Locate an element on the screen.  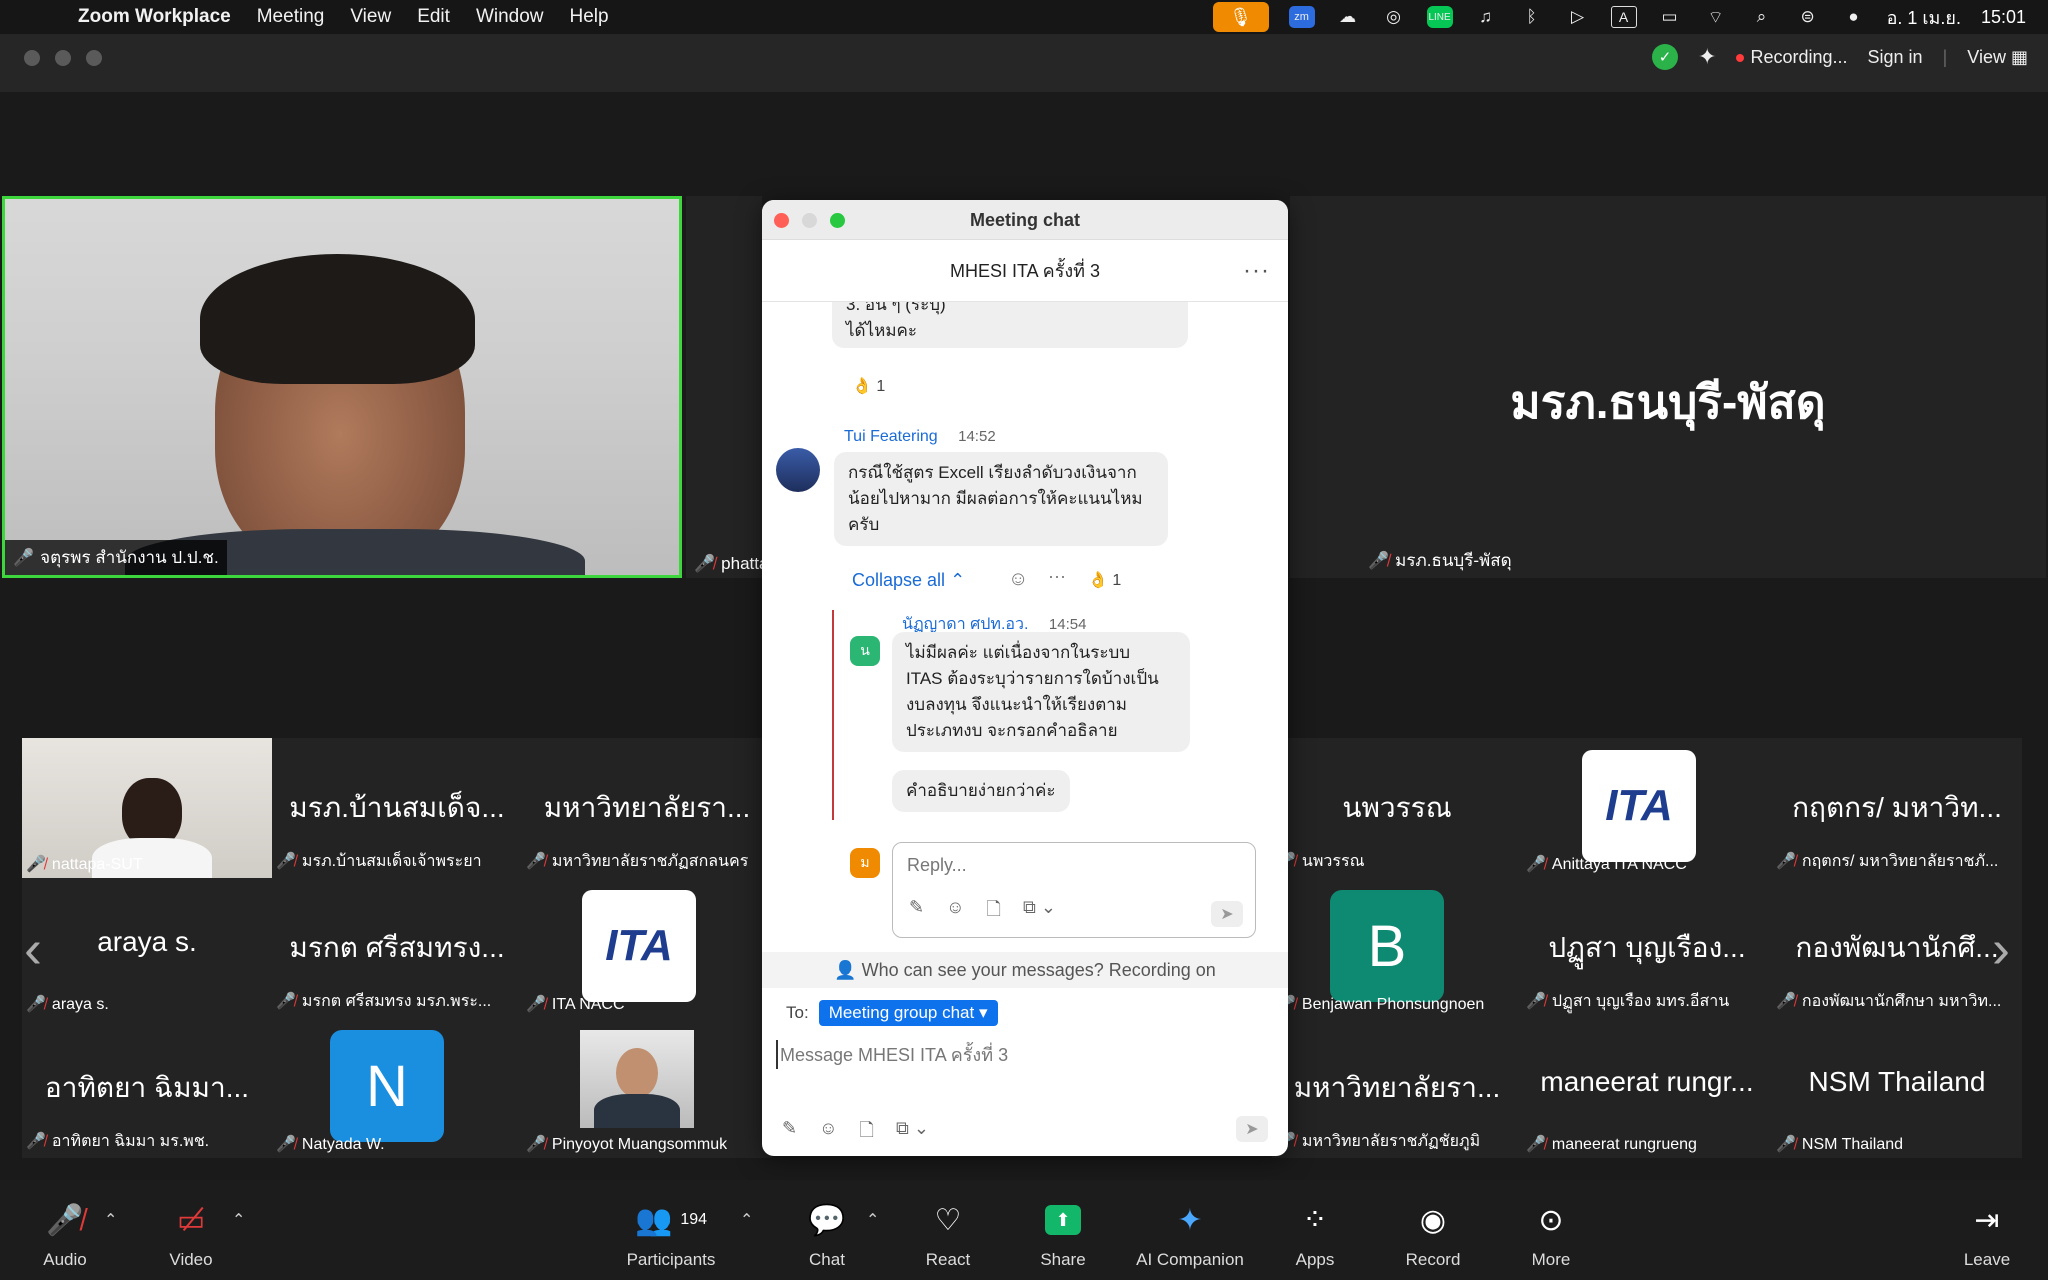
participant-tile: 🎤̸ nattapa-SUT is located at coordinates (147, 808).